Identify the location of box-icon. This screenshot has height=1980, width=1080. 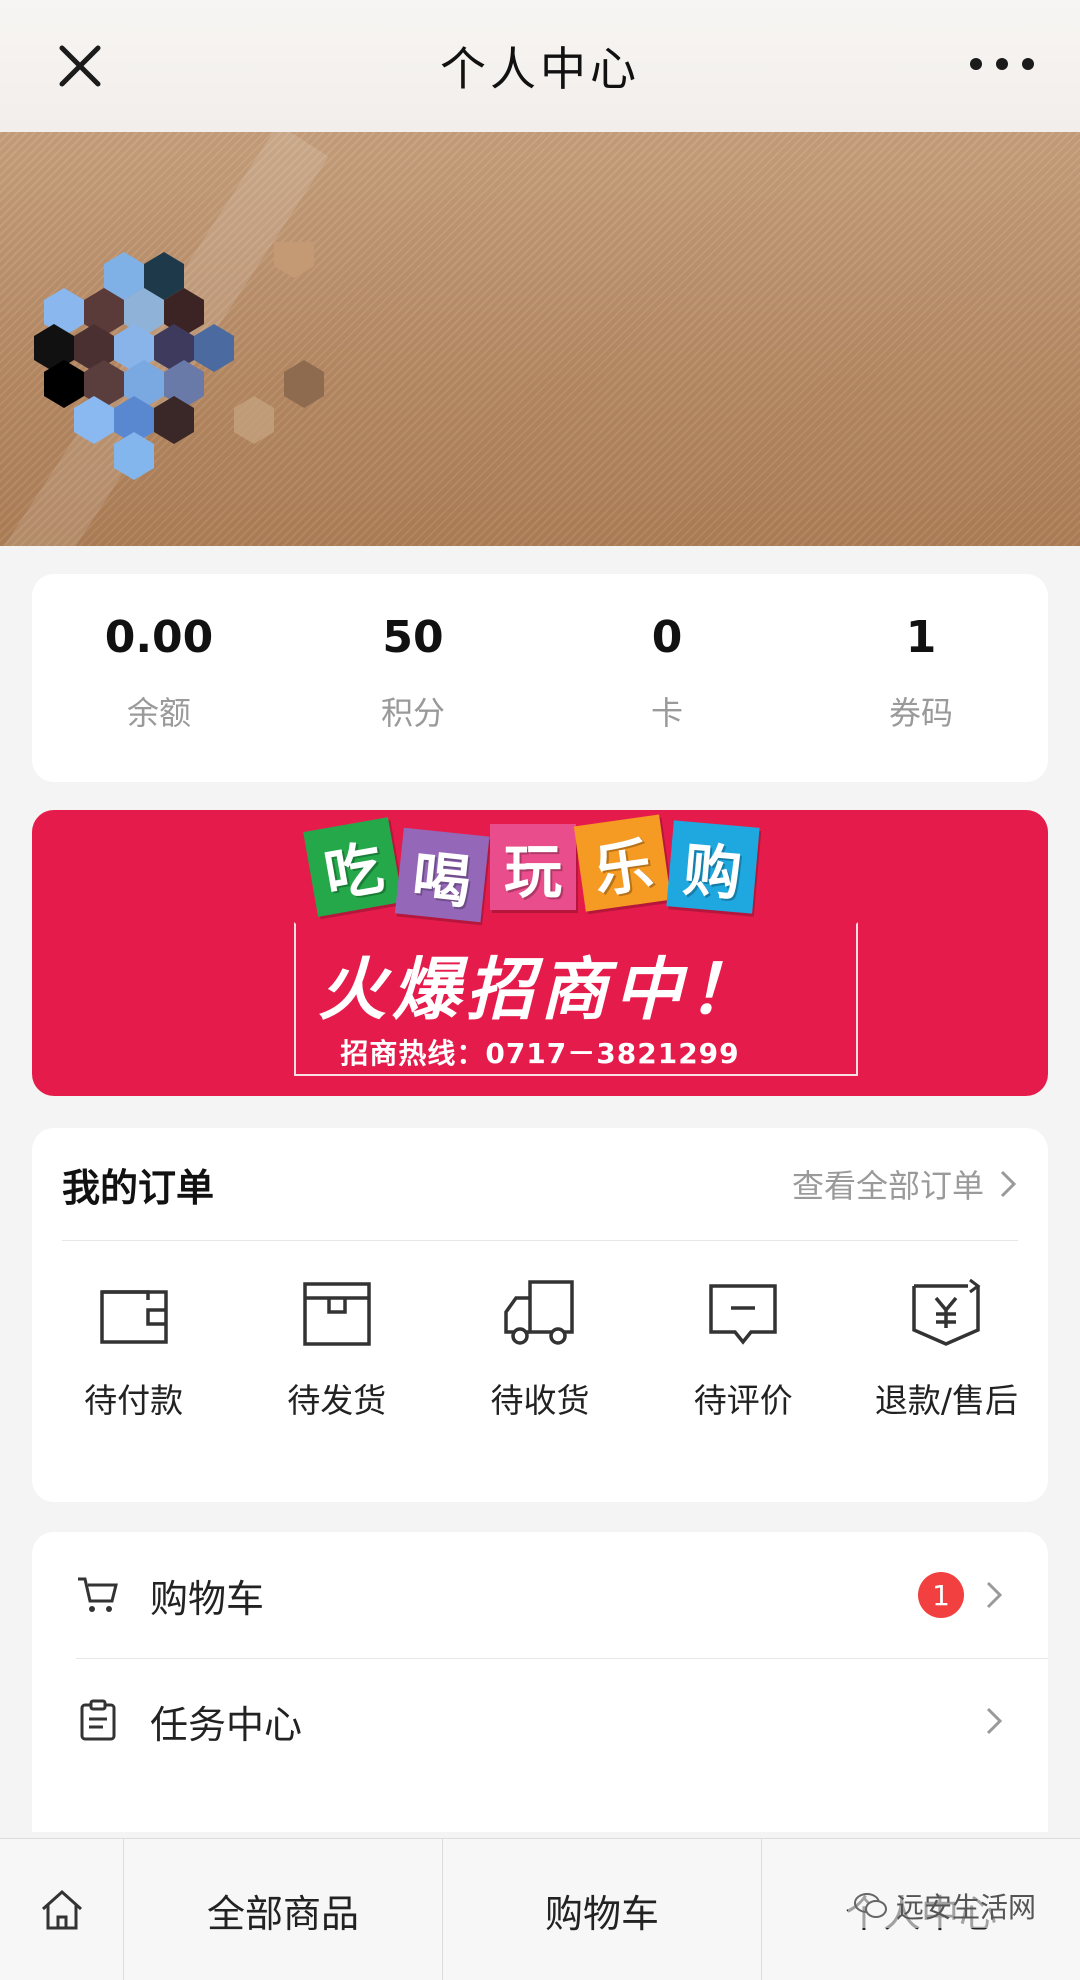
(337, 1314).